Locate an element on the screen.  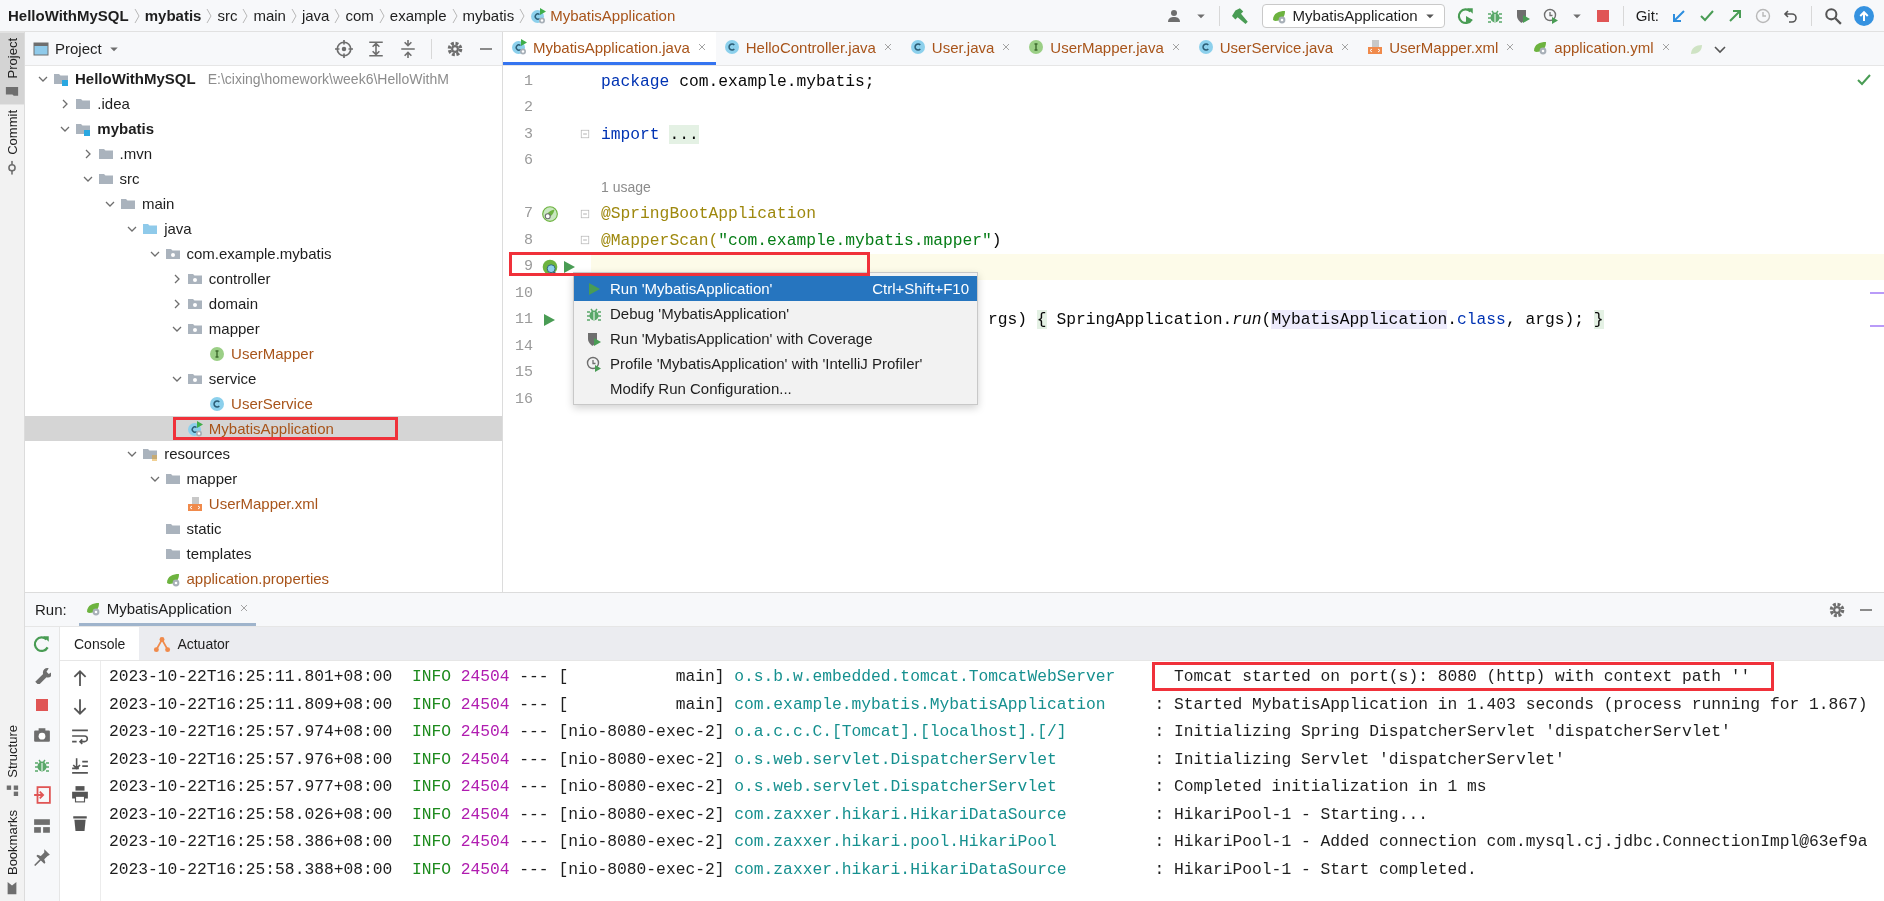
locate-icon is located at coordinates (344, 48).